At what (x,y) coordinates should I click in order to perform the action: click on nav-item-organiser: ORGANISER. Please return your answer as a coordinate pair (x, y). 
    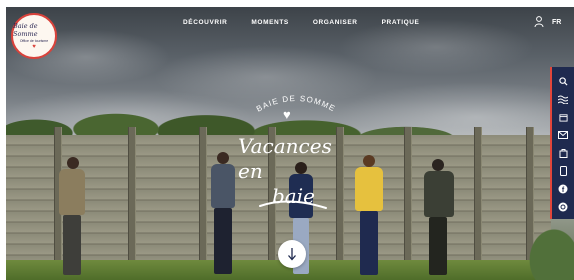
    Looking at the image, I should click on (335, 22).